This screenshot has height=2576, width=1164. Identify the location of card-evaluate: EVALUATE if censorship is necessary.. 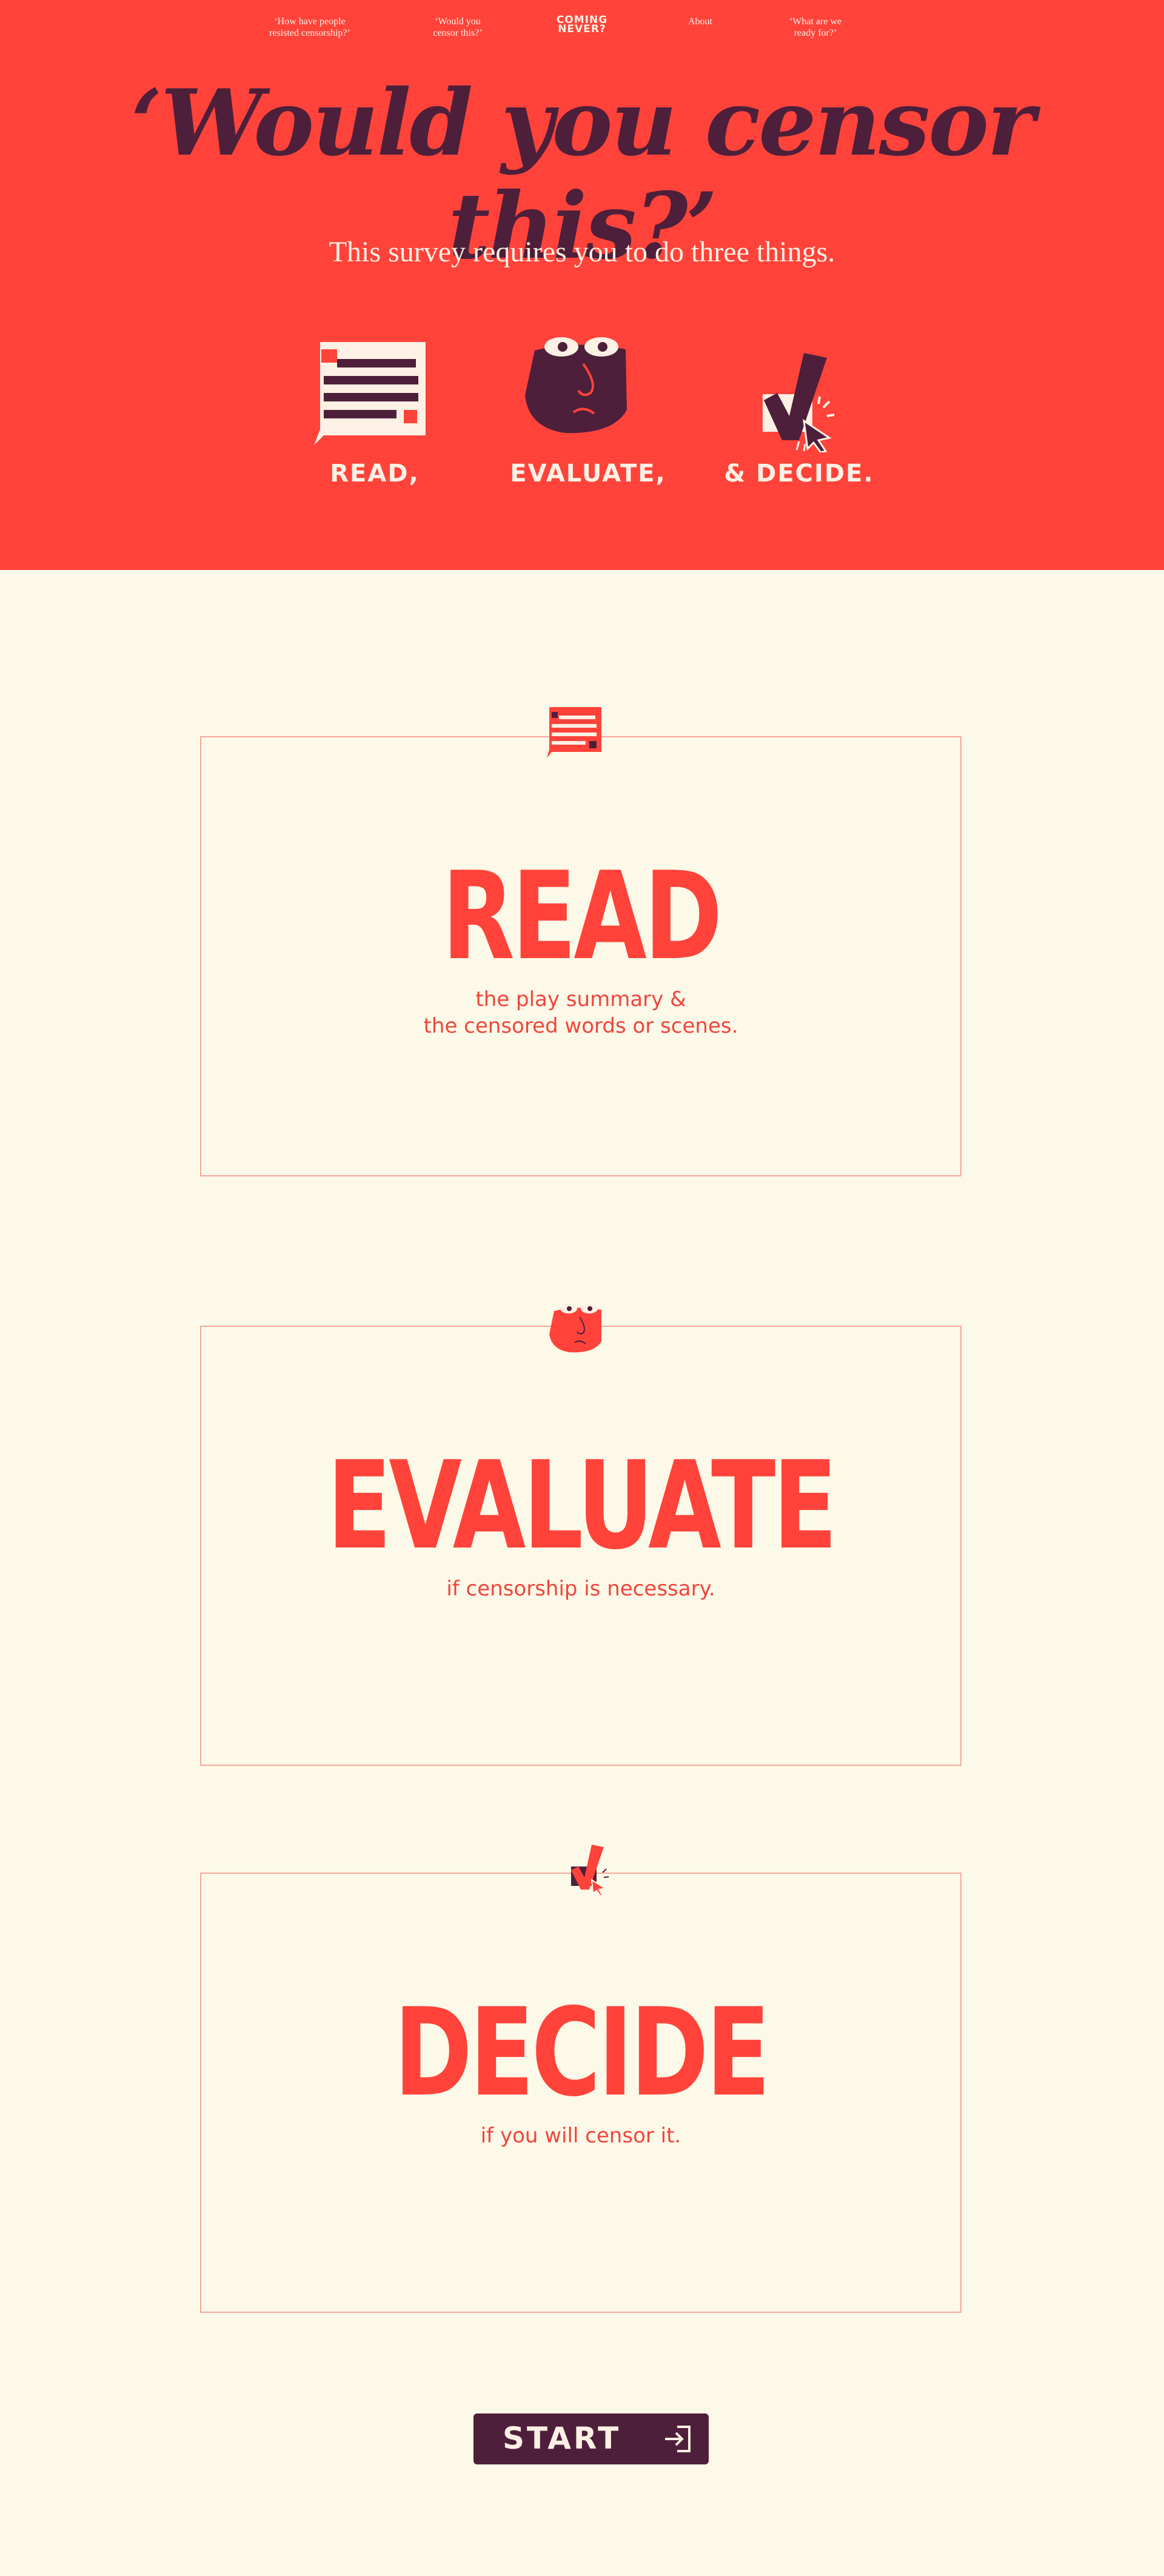
(581, 1546).